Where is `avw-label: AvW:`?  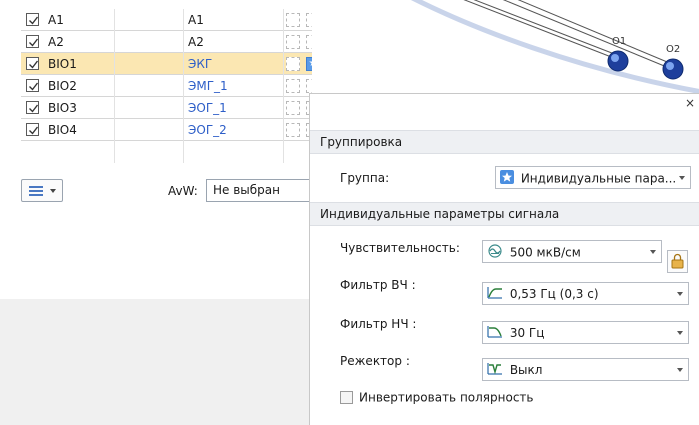
avw-label: AvW: is located at coordinates (183, 191).